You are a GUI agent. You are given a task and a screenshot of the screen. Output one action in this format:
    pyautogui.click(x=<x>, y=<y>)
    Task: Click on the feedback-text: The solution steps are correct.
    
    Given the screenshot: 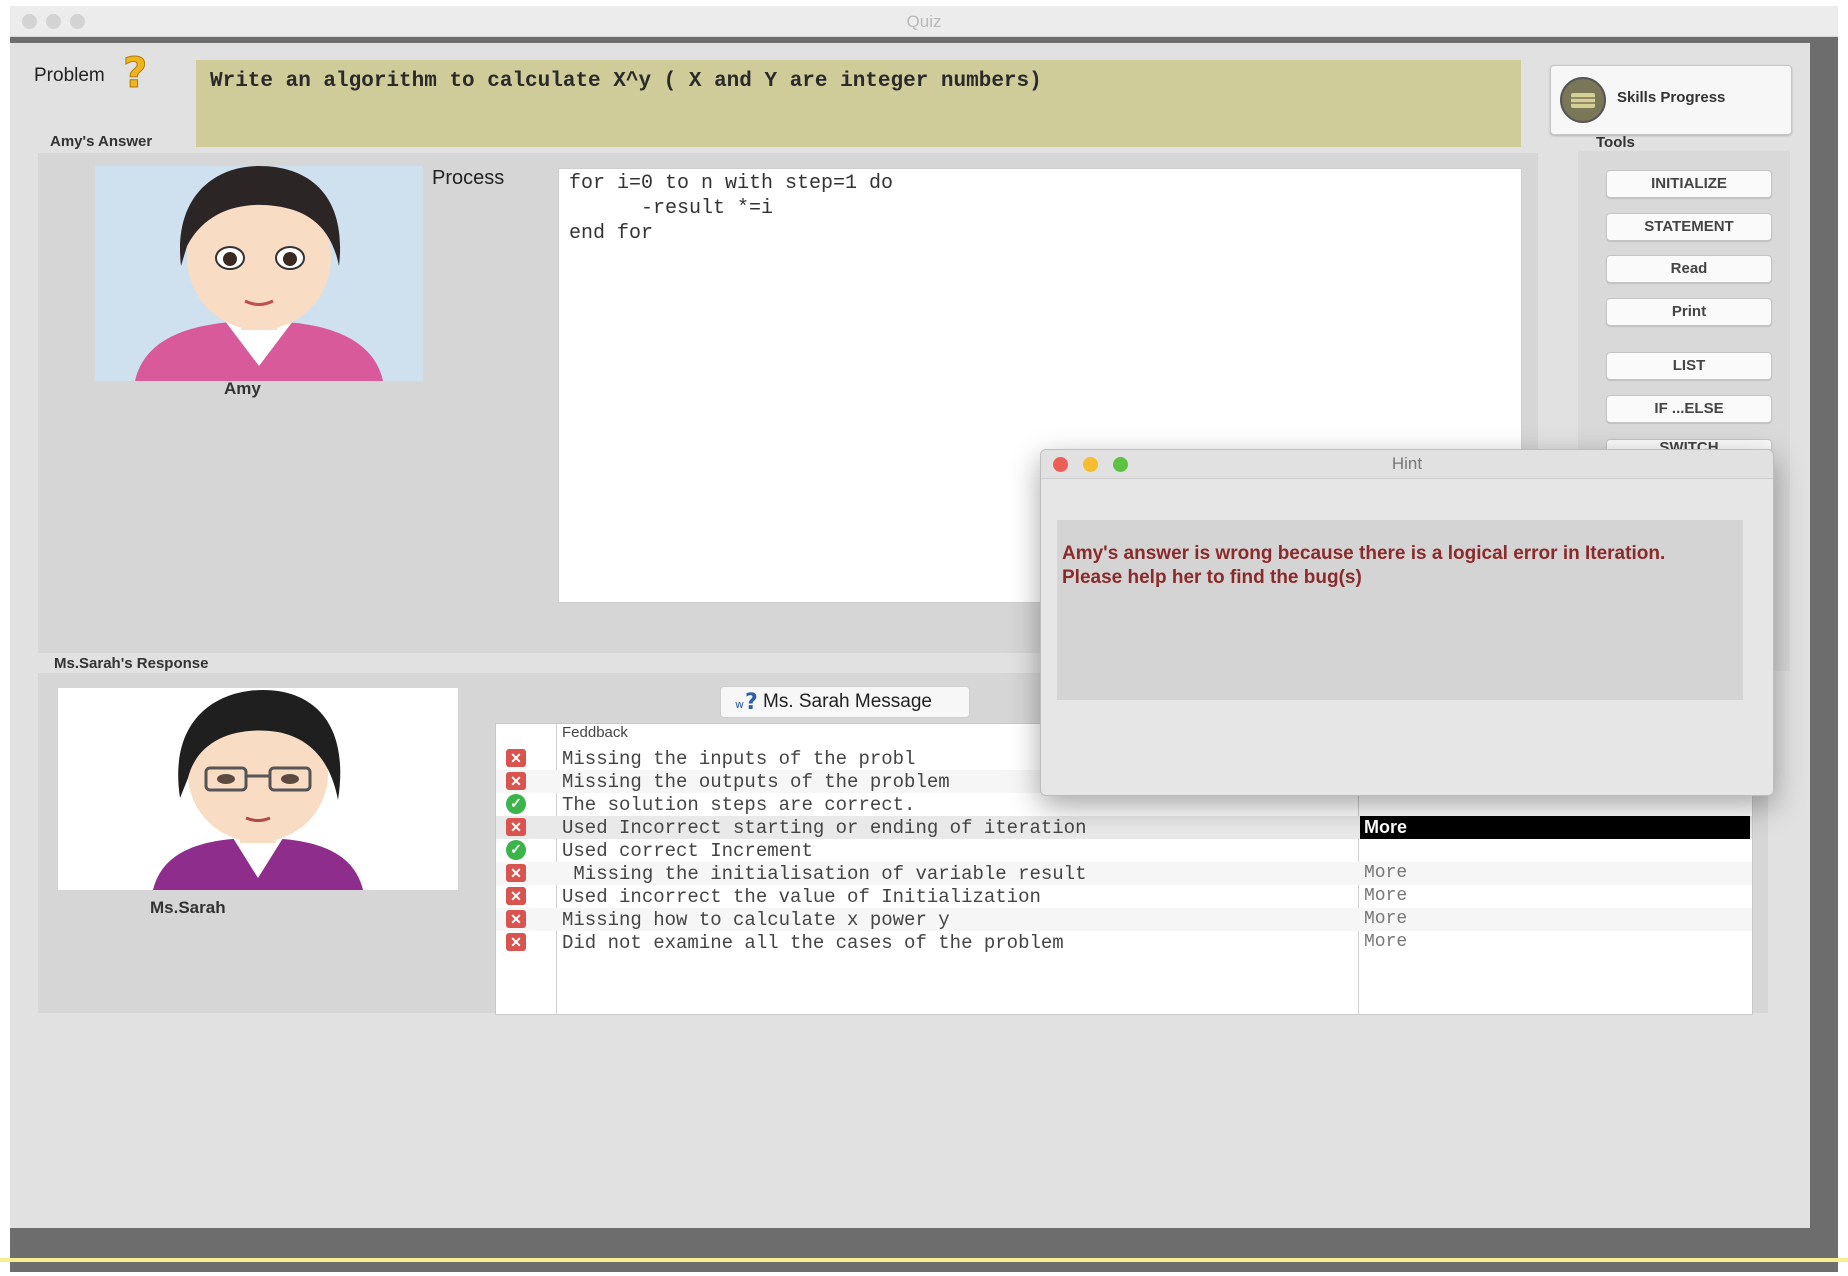 What is the action you would take?
    pyautogui.click(x=739, y=805)
    